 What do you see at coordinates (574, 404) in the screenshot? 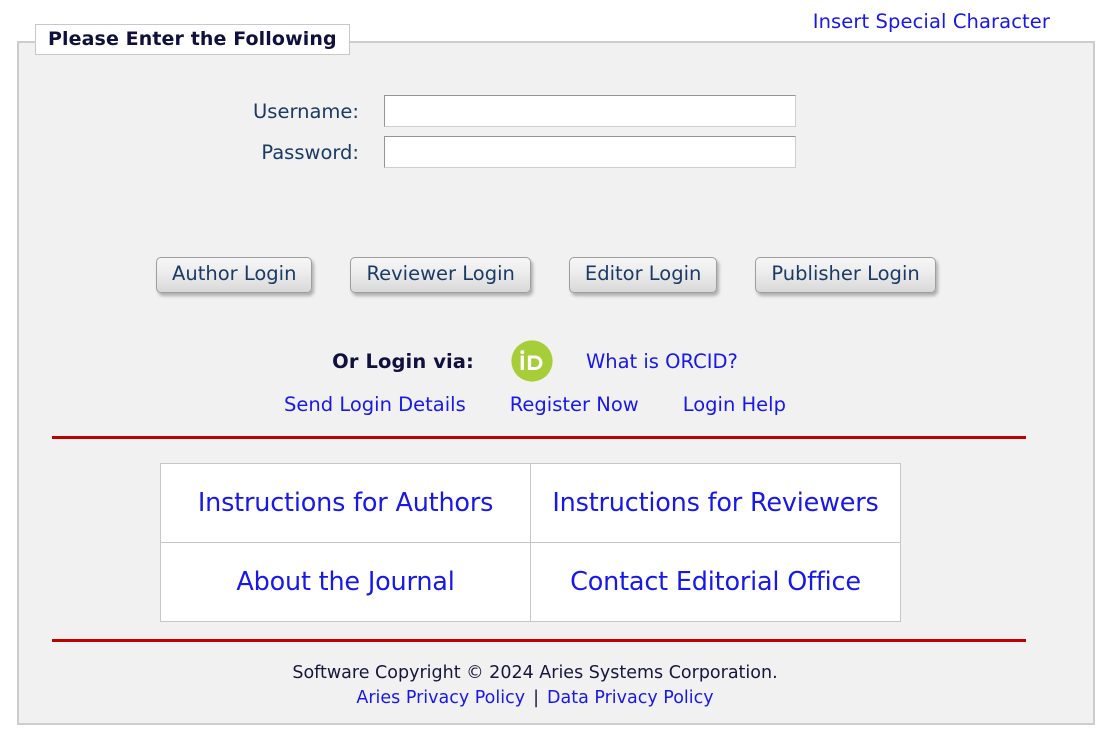
I see `register-now-link: Register Now` at bounding box center [574, 404].